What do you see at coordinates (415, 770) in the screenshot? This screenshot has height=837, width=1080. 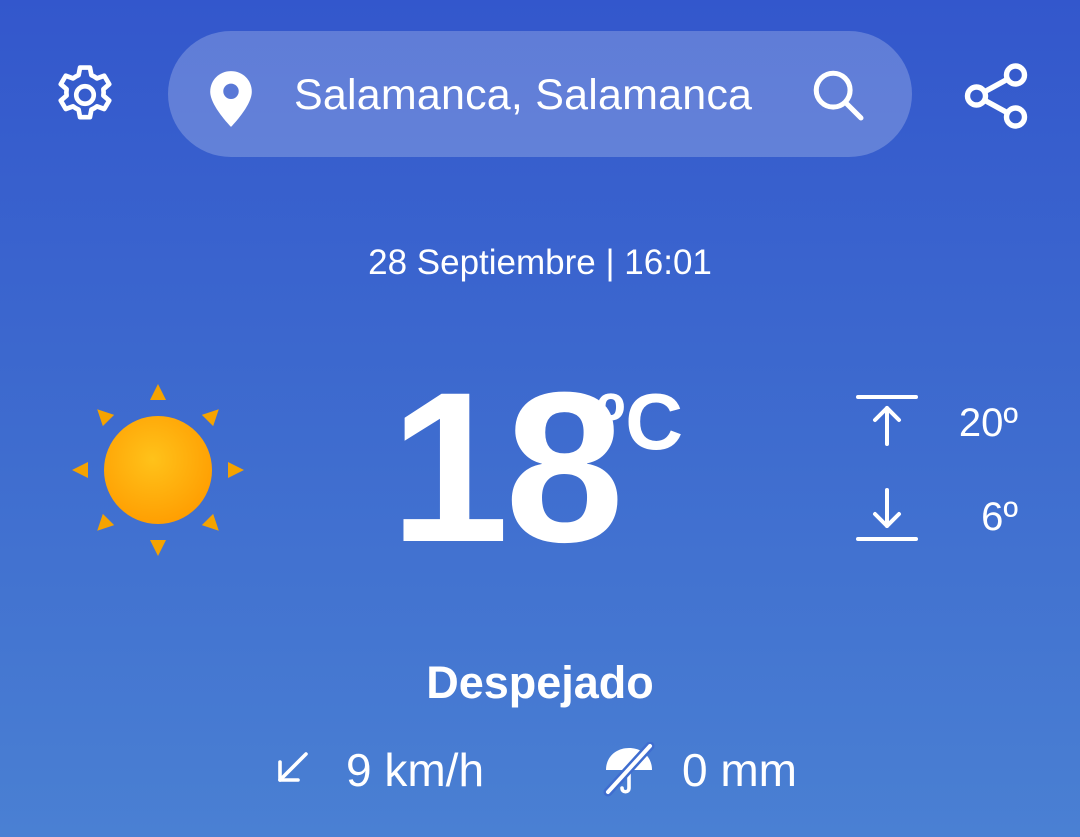 I see `wind-speed: 9 km/h` at bounding box center [415, 770].